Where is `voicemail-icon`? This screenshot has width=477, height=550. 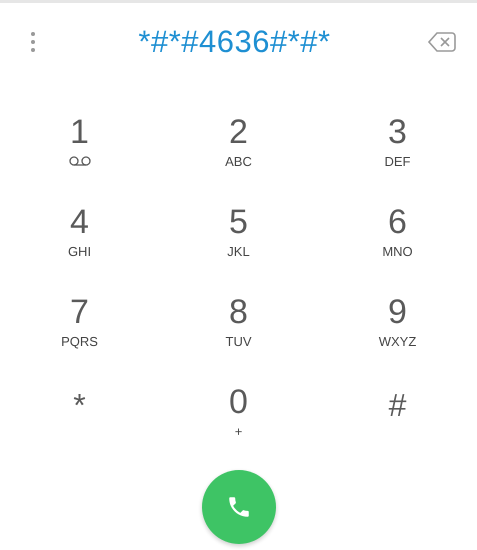
voicemail-icon is located at coordinates (80, 161).